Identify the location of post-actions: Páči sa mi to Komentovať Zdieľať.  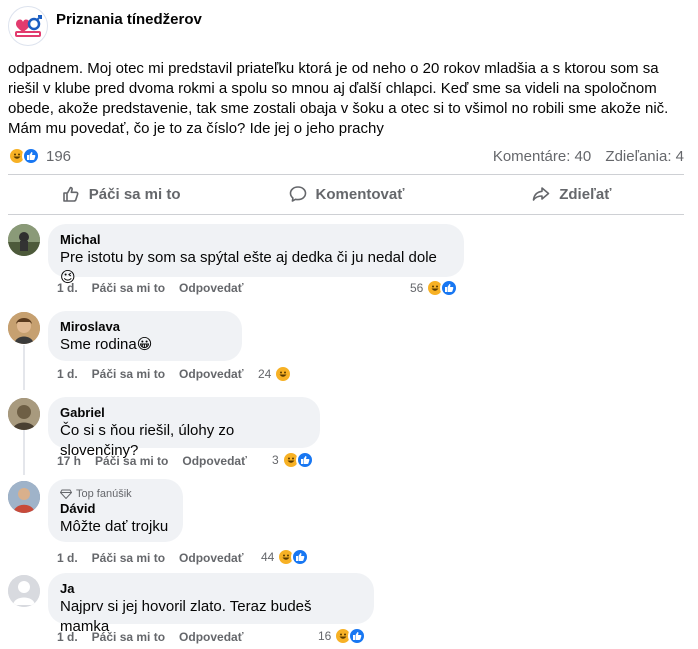
(346, 194).